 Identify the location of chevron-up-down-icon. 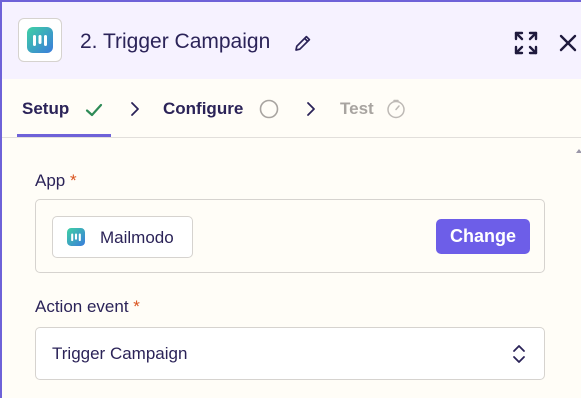
(519, 354).